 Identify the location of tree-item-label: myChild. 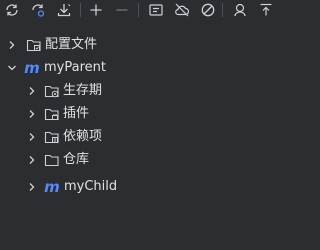
(91, 186).